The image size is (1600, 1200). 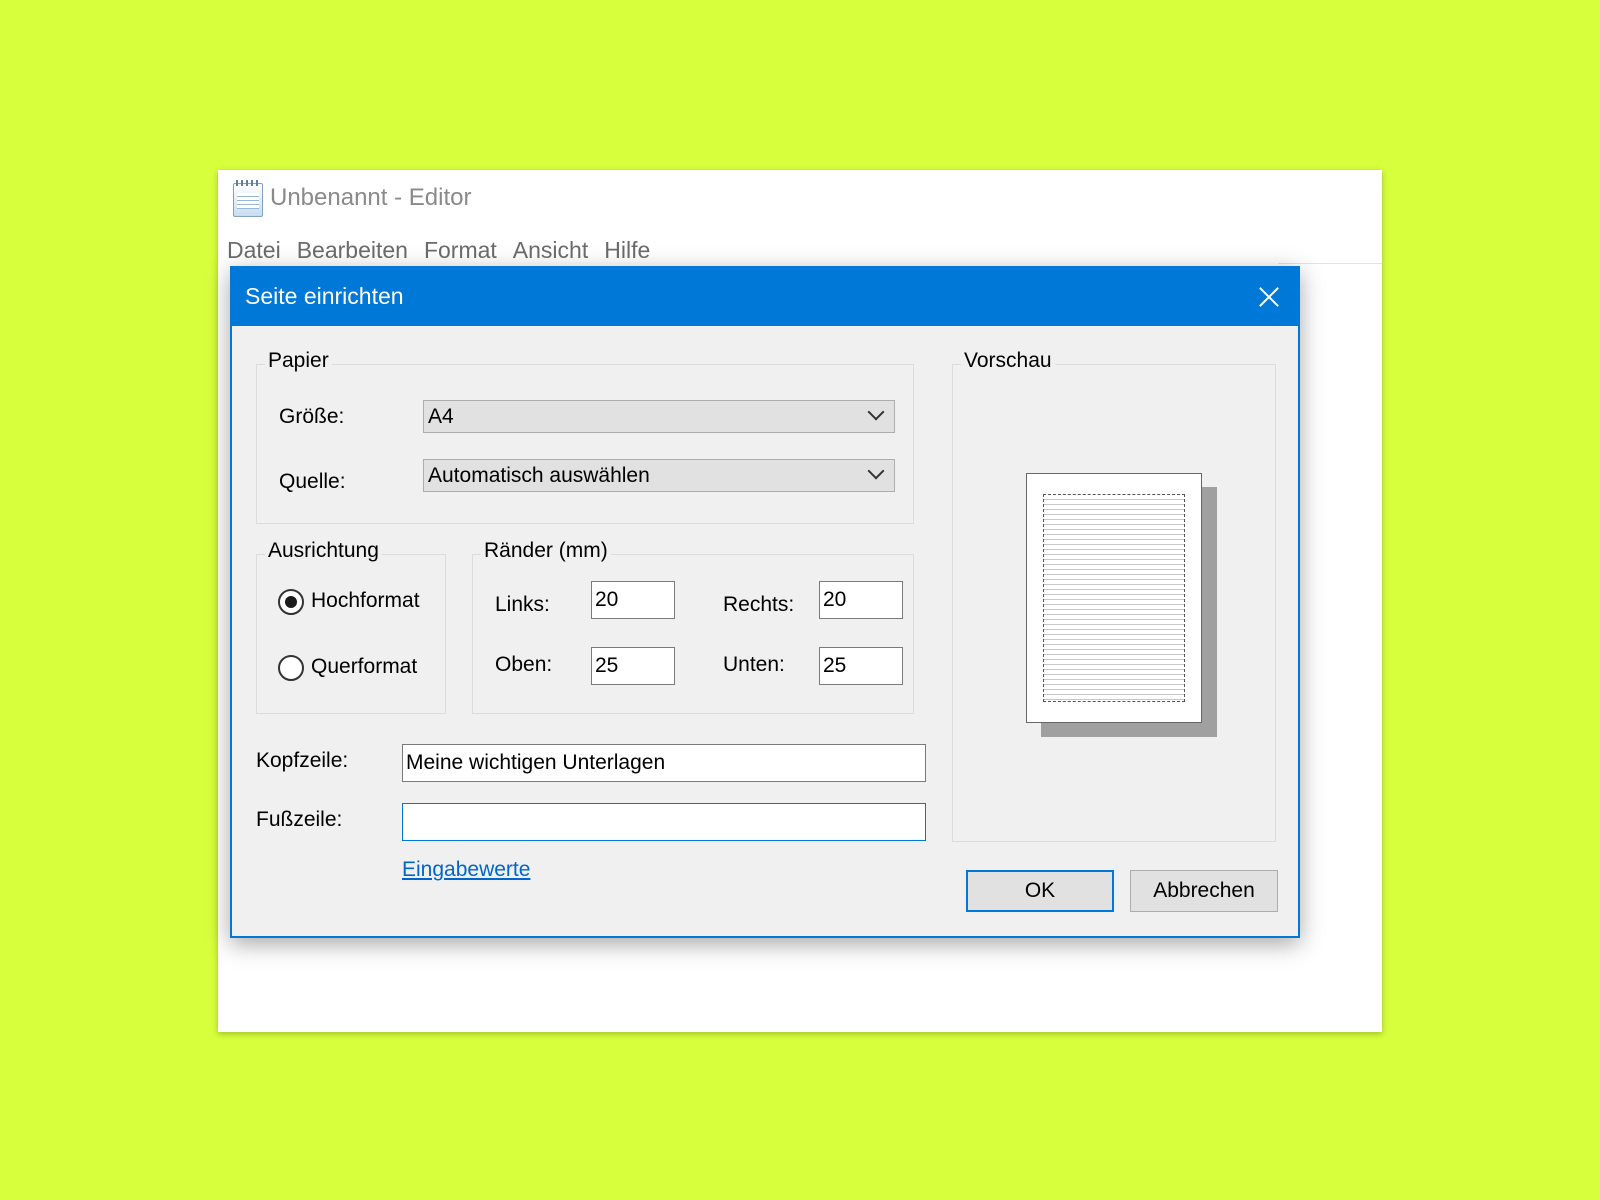 What do you see at coordinates (1204, 891) in the screenshot?
I see `cancel-button: Abbrechen` at bounding box center [1204, 891].